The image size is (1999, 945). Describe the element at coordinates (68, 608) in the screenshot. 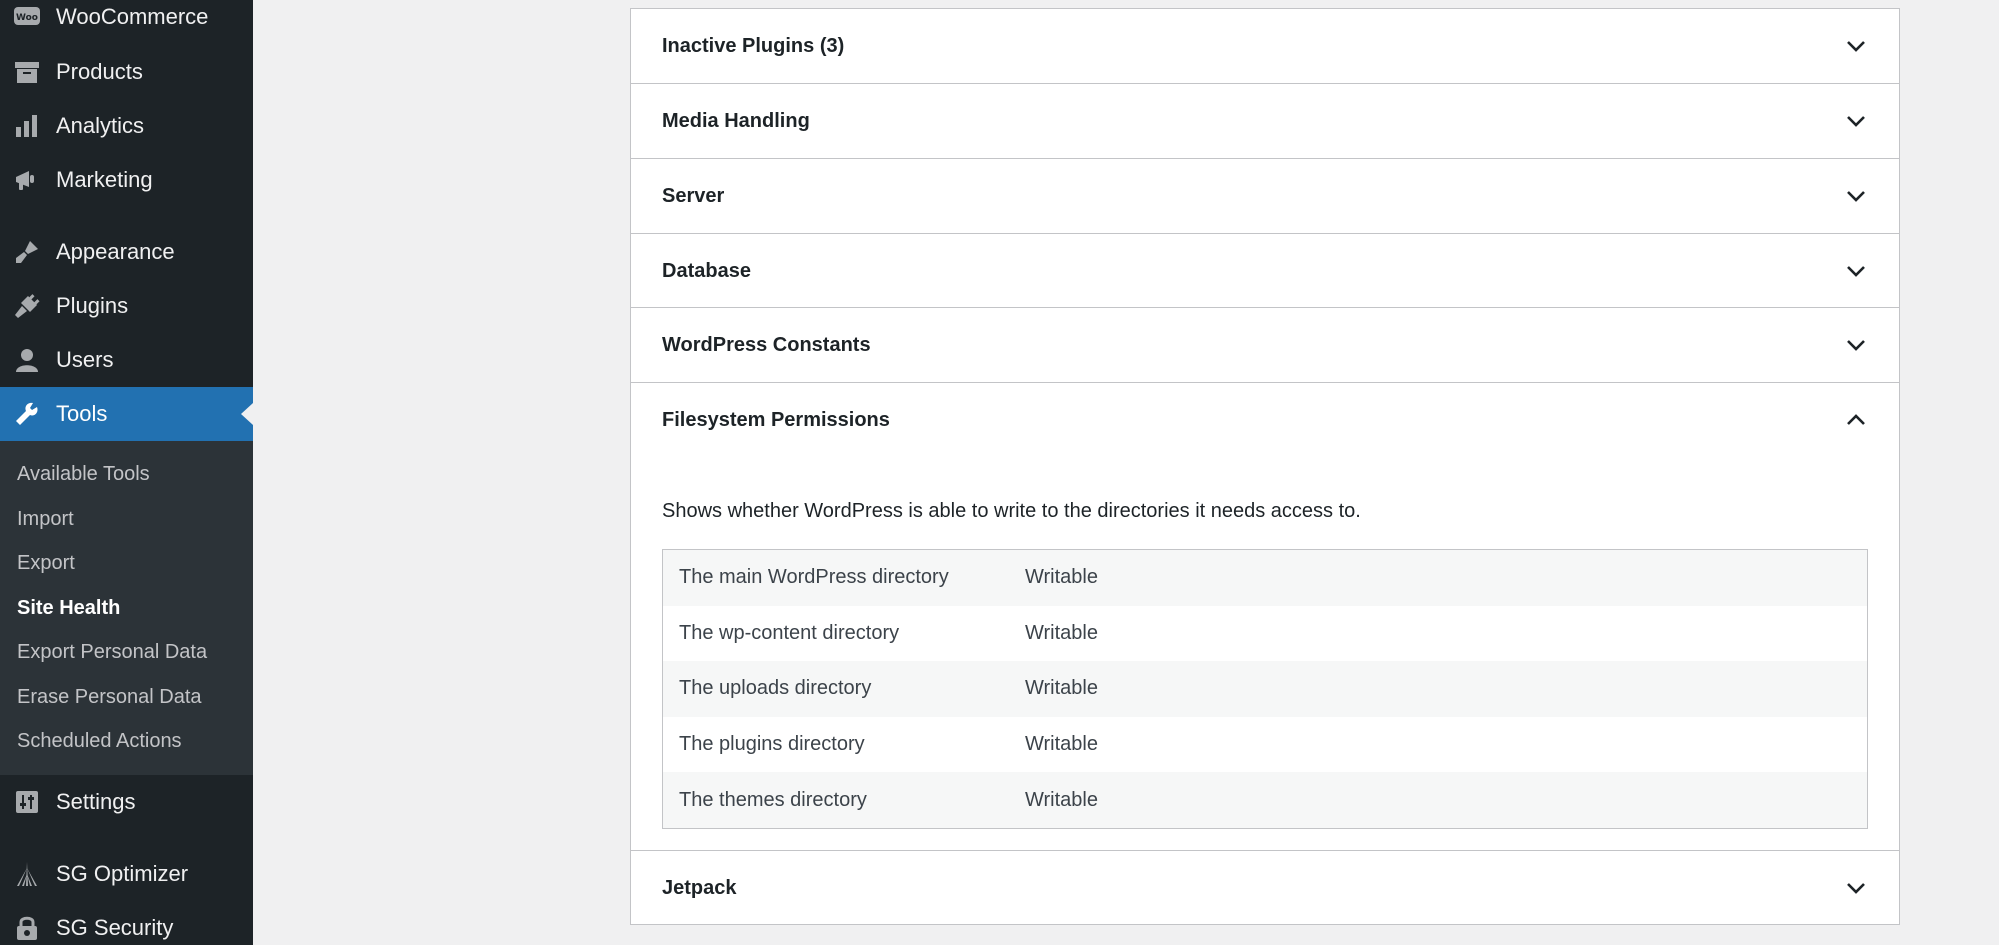

I see `submenu-site-health: Site Health` at that location.